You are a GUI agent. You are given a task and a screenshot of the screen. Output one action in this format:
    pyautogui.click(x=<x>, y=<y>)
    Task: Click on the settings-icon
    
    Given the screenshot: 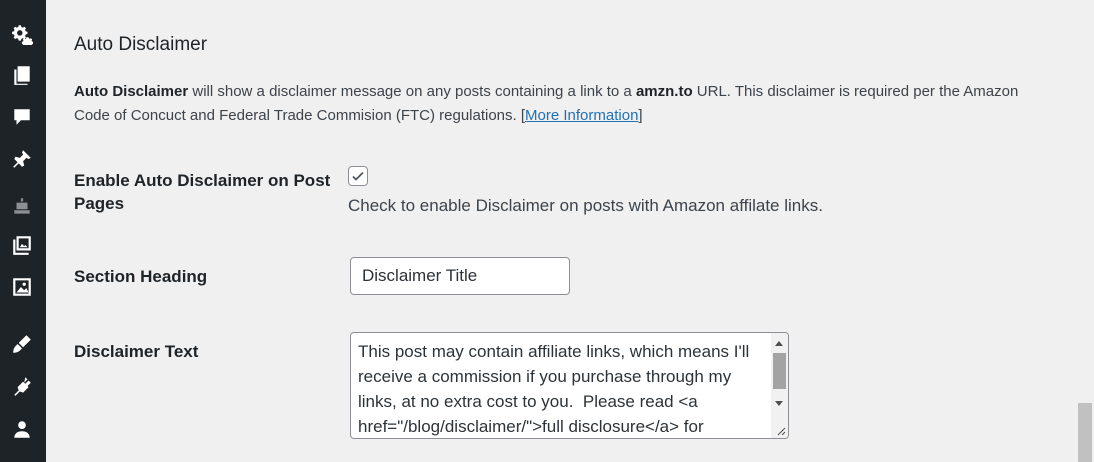 What is the action you would take?
    pyautogui.click(x=22, y=34)
    